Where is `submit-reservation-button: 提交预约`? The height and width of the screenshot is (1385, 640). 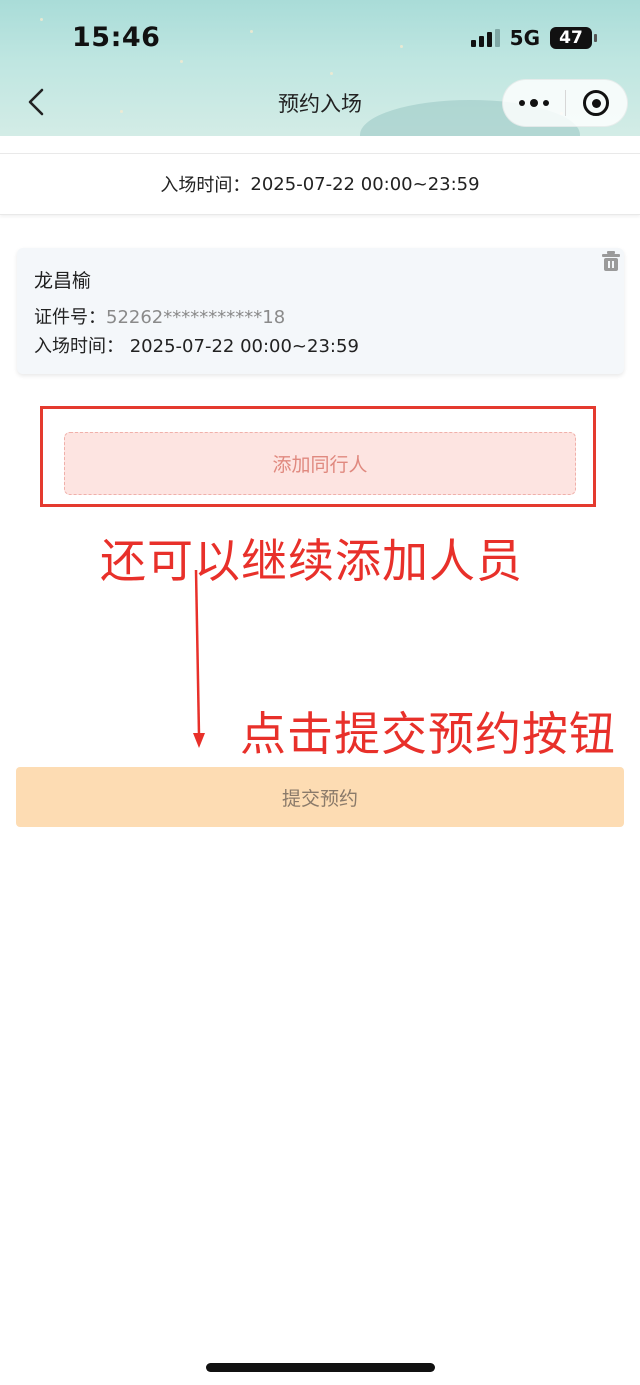 submit-reservation-button: 提交预约 is located at coordinates (320, 797).